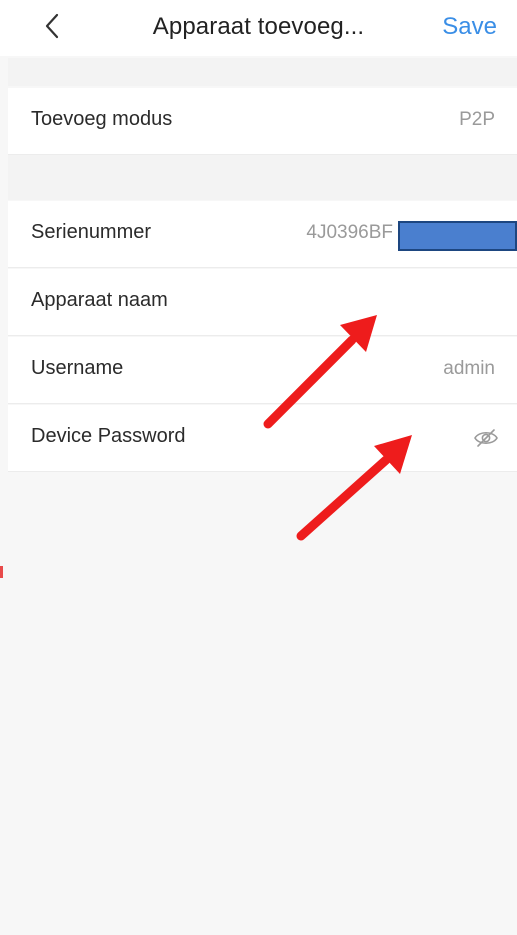 This screenshot has height=935, width=517. Describe the element at coordinates (349, 232) in the screenshot. I see `serial-number-value: 4J0396BF` at that location.